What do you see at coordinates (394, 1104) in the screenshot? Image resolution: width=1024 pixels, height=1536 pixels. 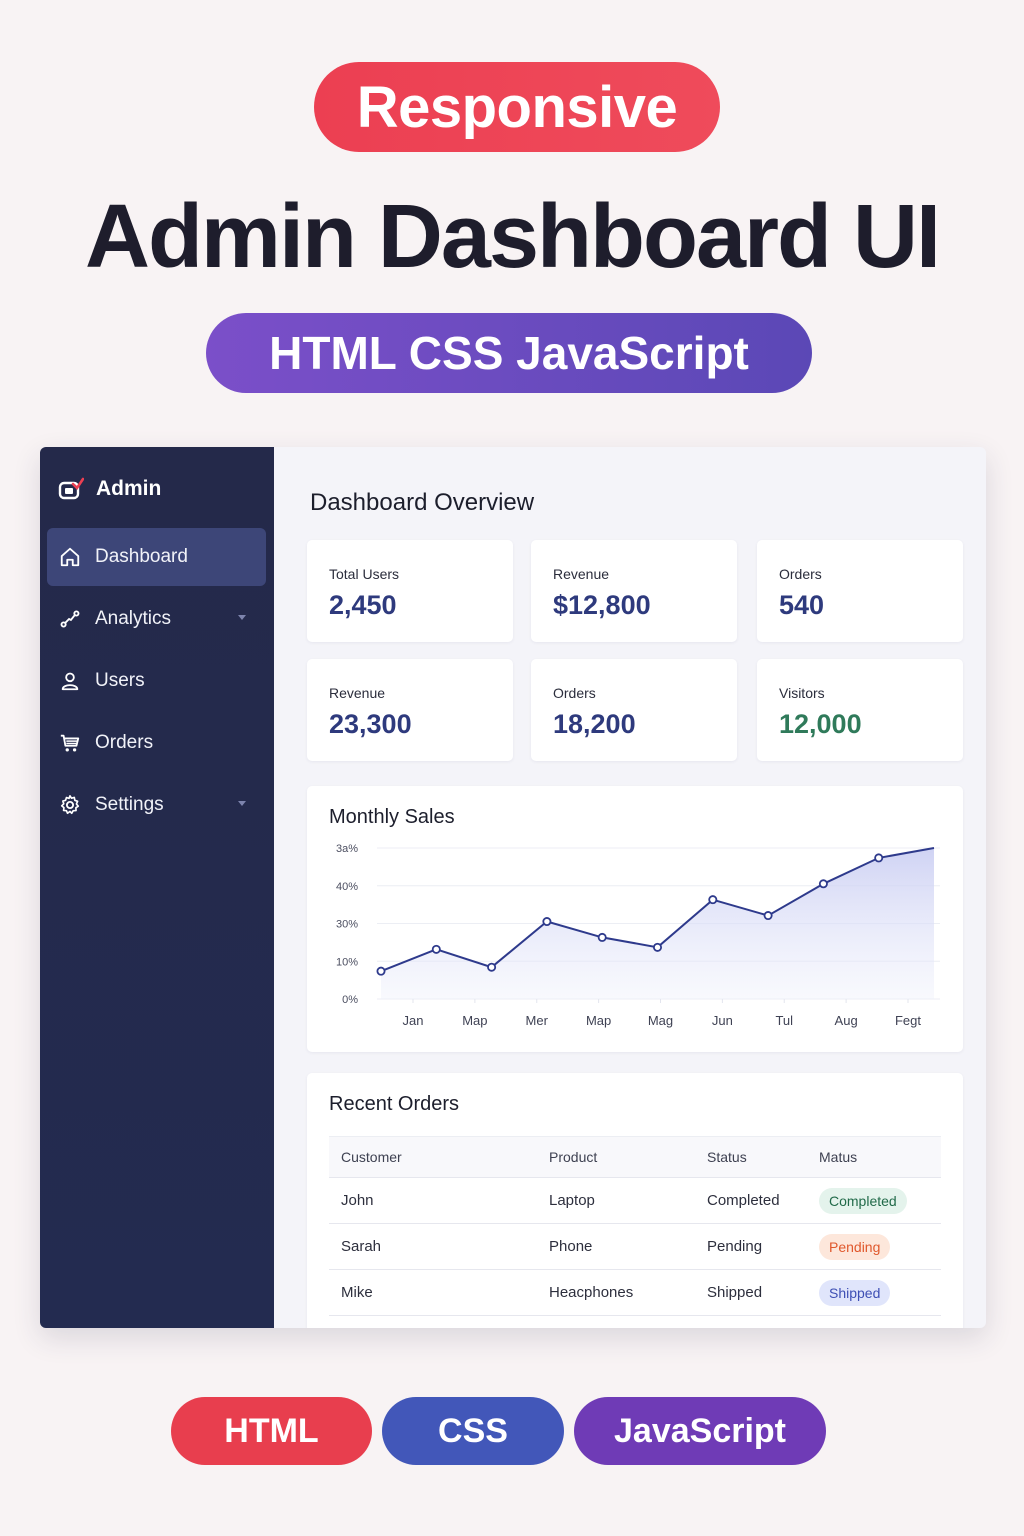 I see `section-title: Recent Orders` at bounding box center [394, 1104].